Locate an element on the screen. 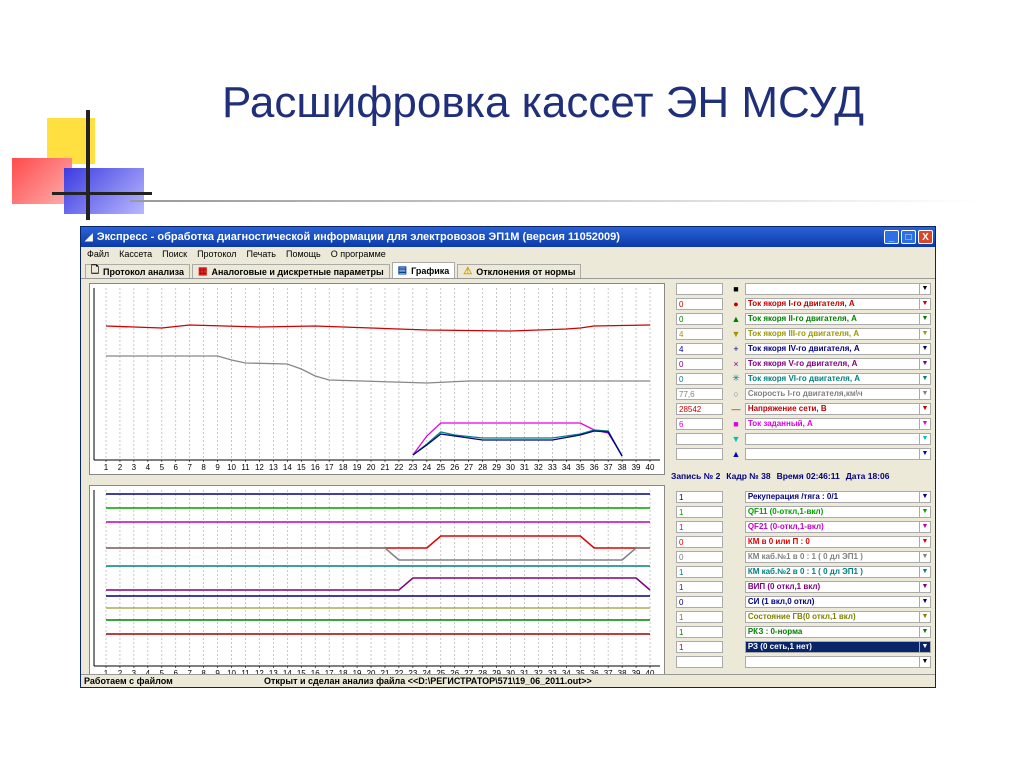  discrete-param-select: РКЗ : 0-норма ▼ is located at coordinates (837, 631).